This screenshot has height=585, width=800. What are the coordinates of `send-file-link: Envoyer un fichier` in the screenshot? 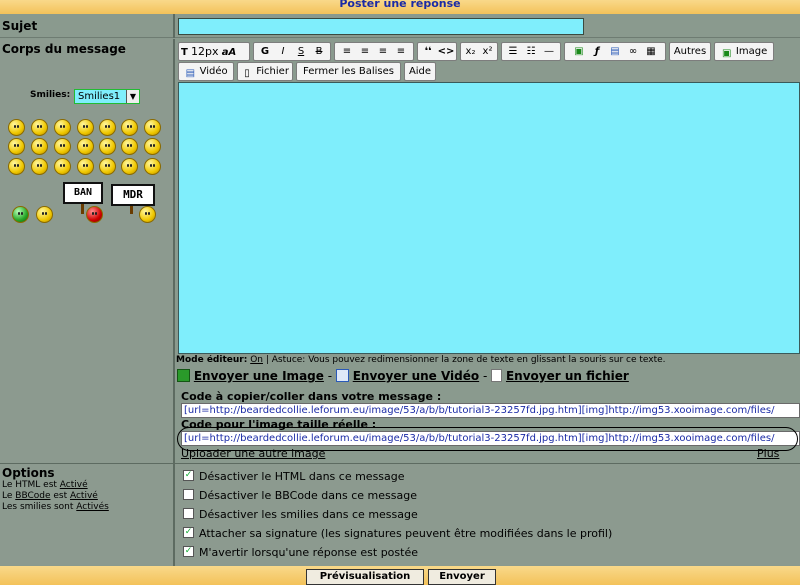 It's located at (567, 376).